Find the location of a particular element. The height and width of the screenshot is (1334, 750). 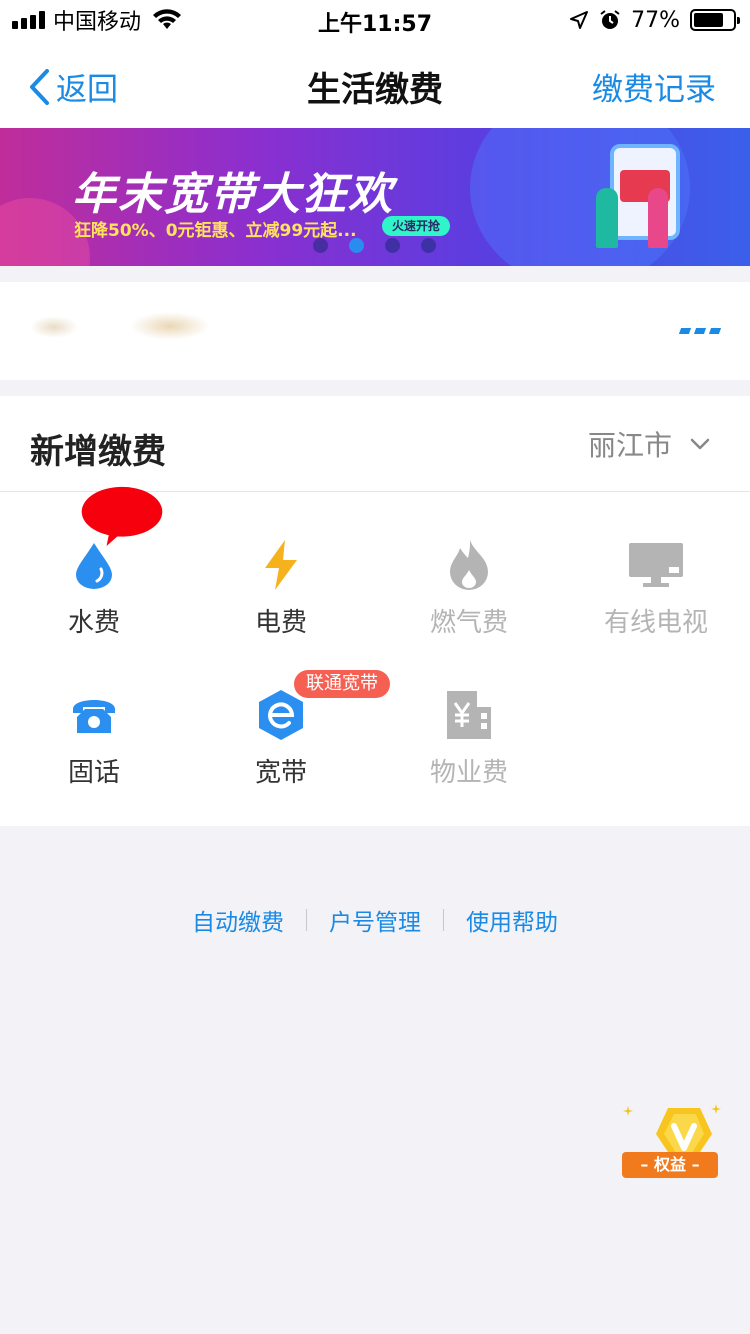

lightning-icon is located at coordinates (281, 565).